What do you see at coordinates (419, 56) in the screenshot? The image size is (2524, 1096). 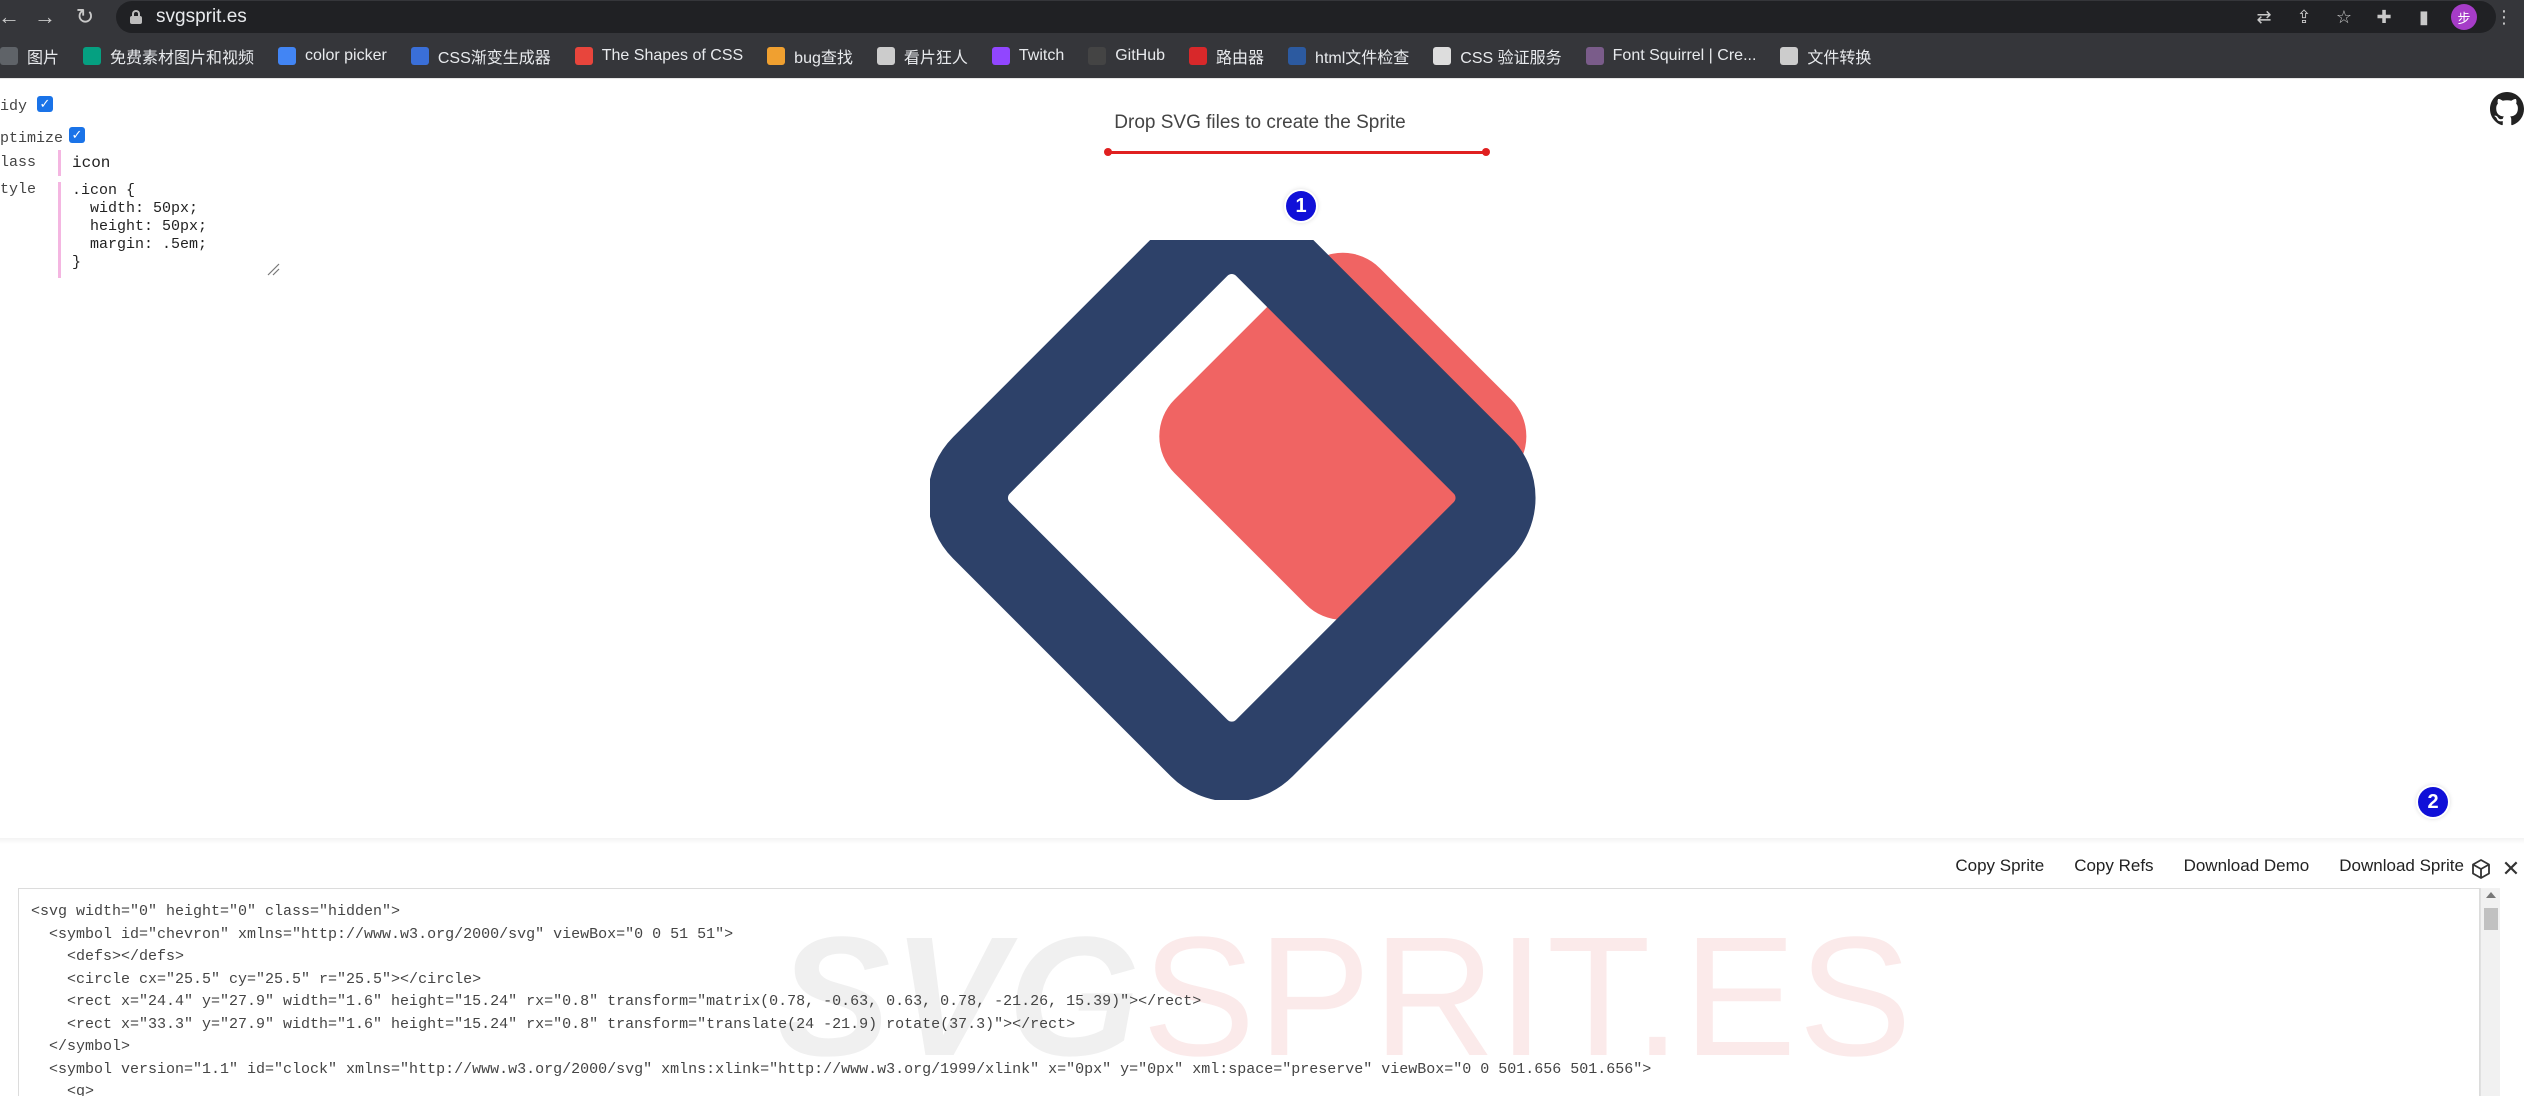 I see `gradient-icon` at bounding box center [419, 56].